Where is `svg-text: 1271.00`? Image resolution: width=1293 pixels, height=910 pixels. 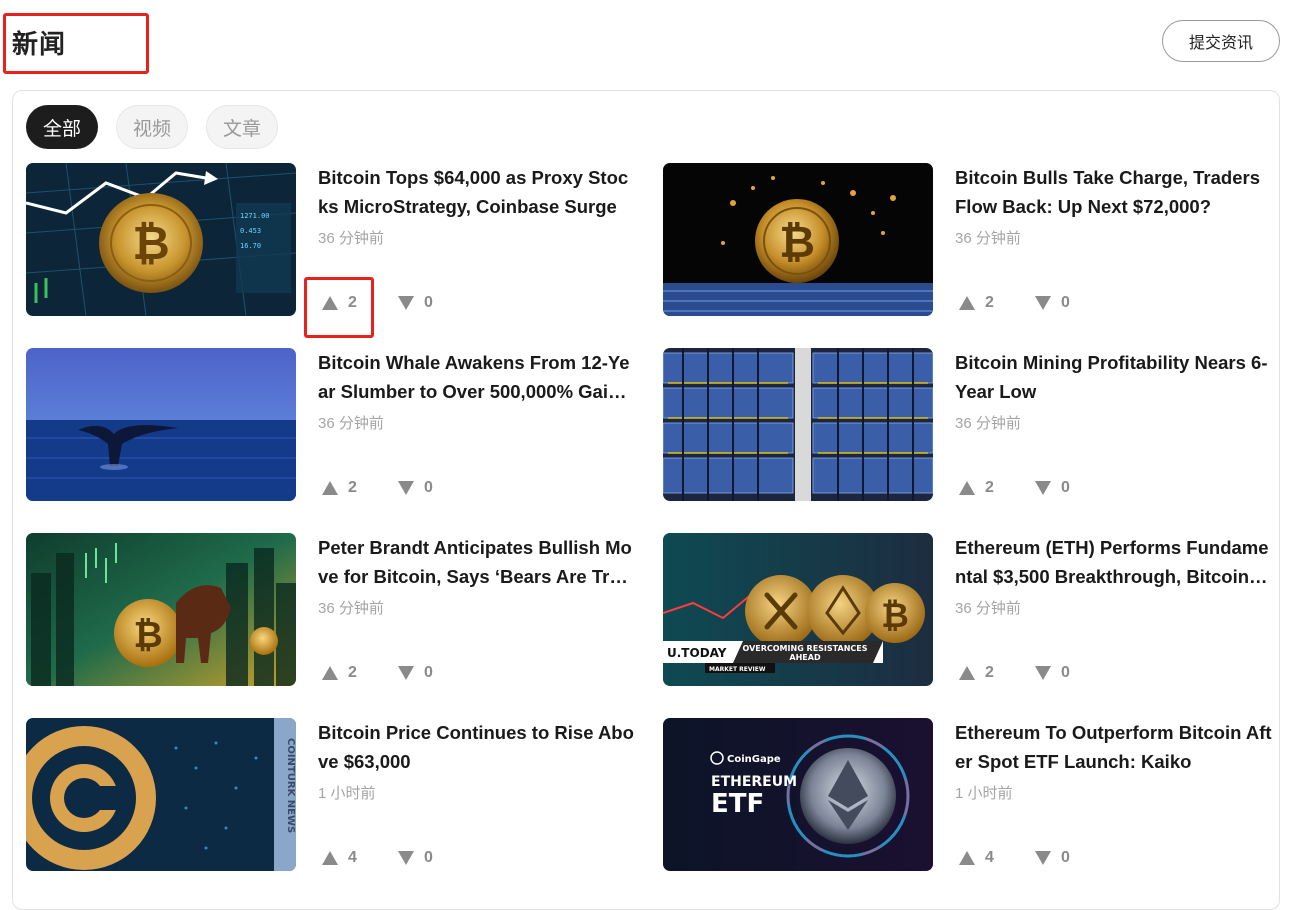
svg-text: 1271.00 is located at coordinates (255, 216).